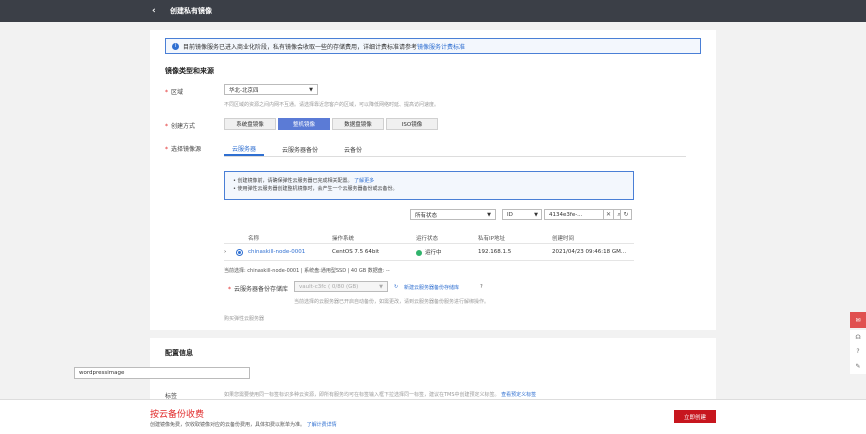 This screenshot has width=866, height=434. What do you see at coordinates (522, 214) in the screenshot?
I see `filter-key-select: ID ▼` at bounding box center [522, 214].